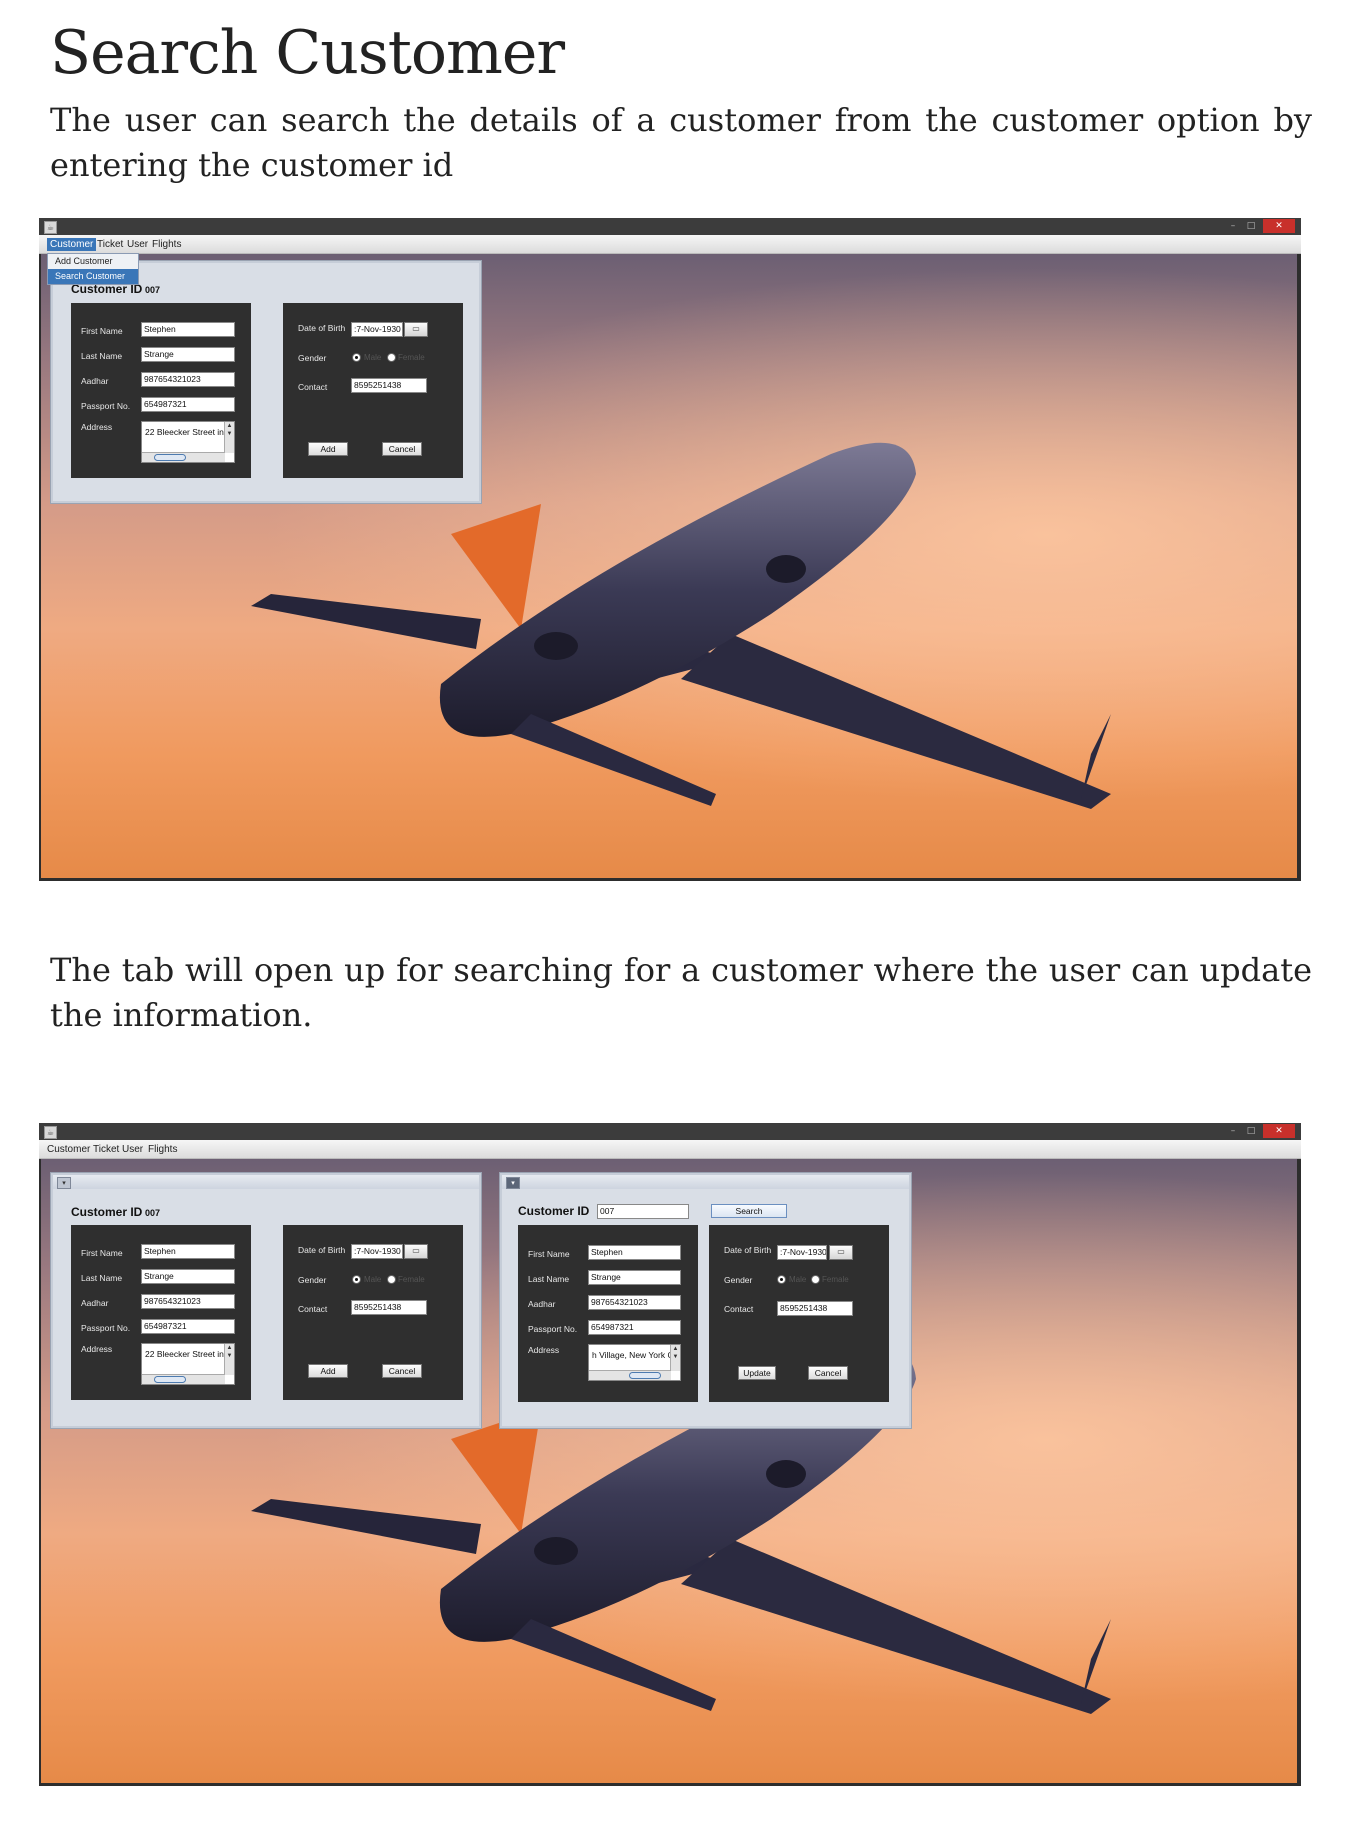 This screenshot has width=1345, height=1848. I want to click on menu-item-search-customer: Search Customer, so click(93, 276).